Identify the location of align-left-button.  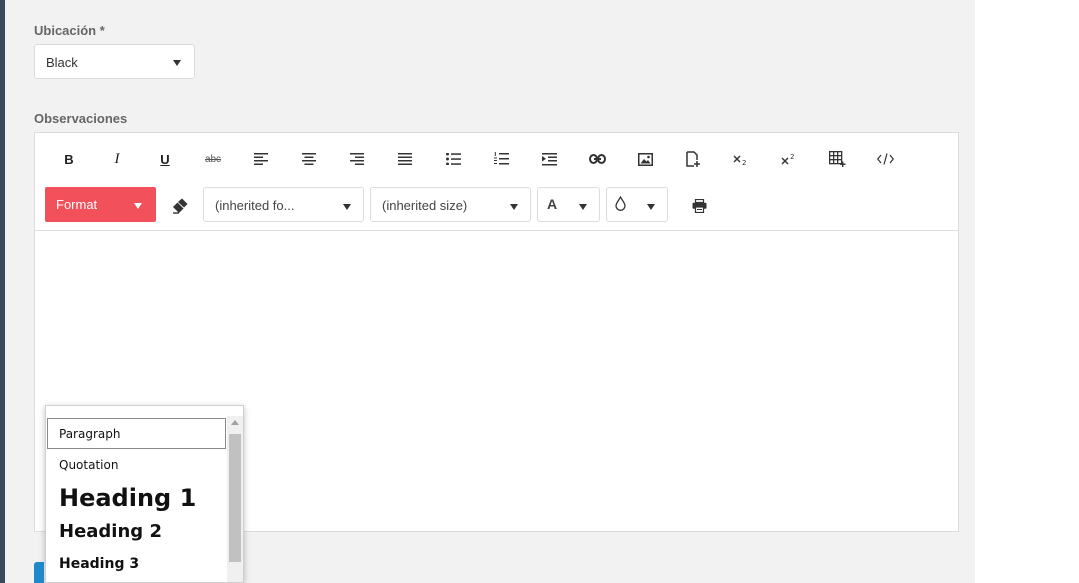
(261, 159).